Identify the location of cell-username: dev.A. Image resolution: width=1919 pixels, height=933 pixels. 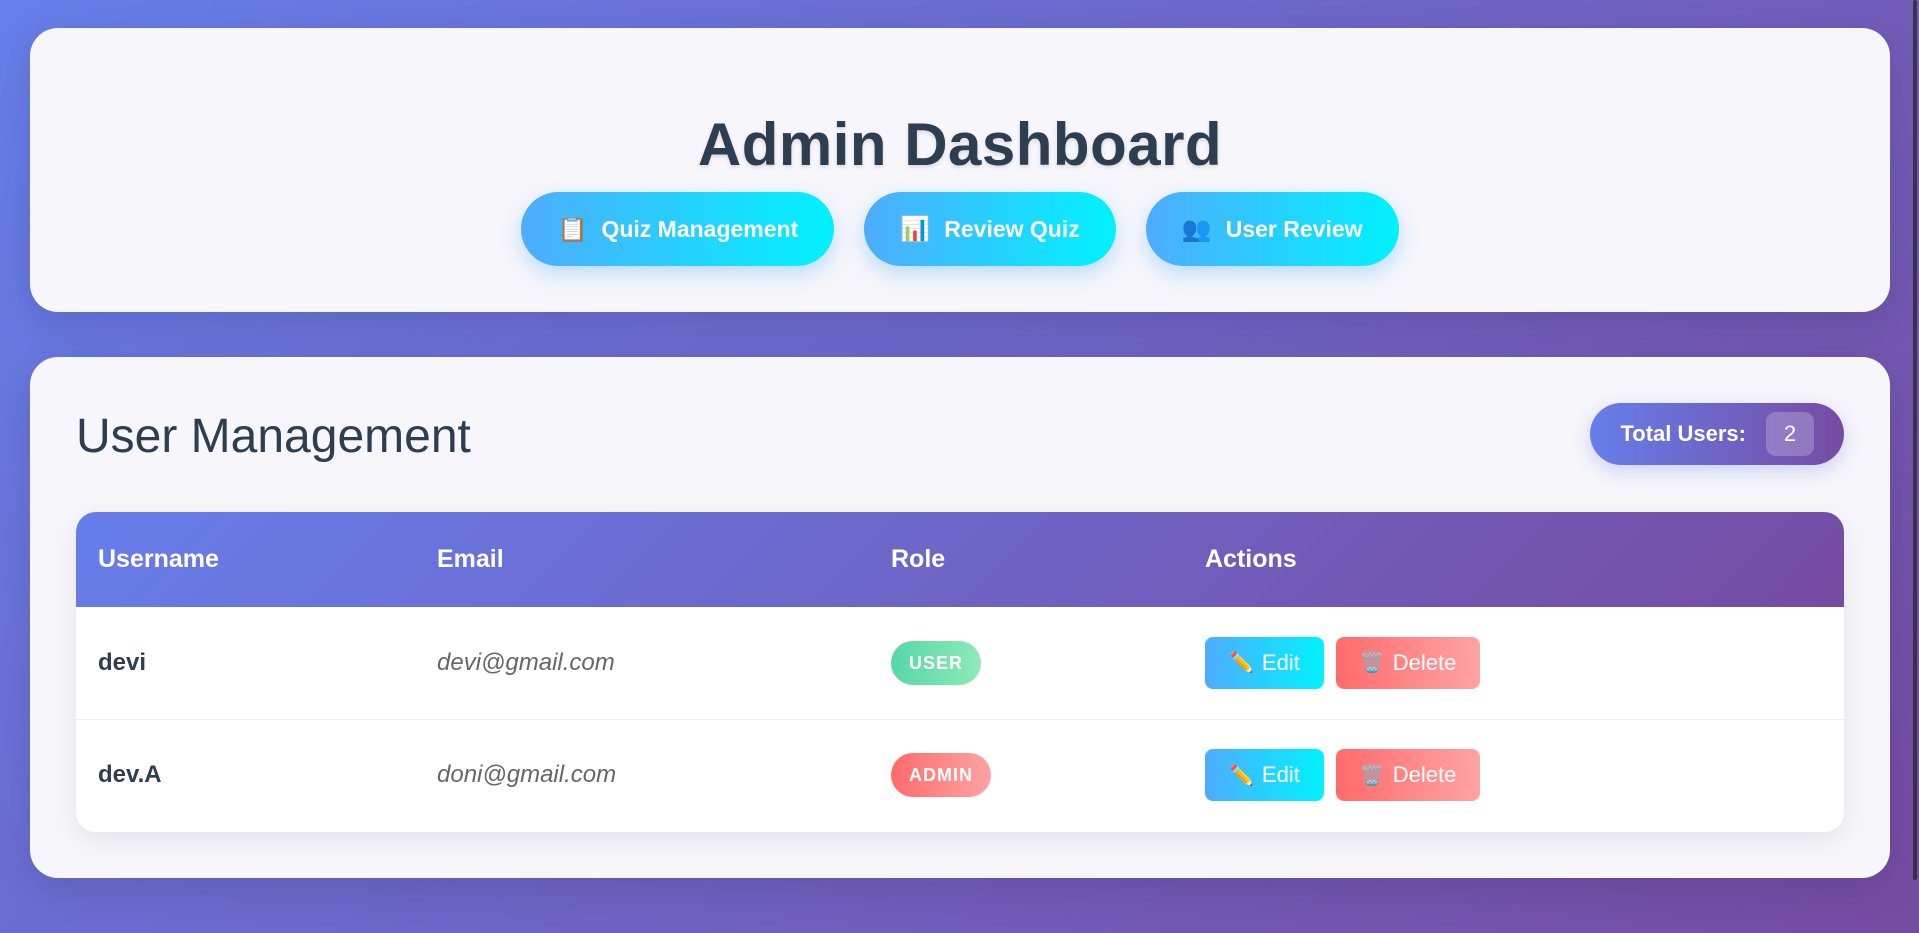
(130, 775).